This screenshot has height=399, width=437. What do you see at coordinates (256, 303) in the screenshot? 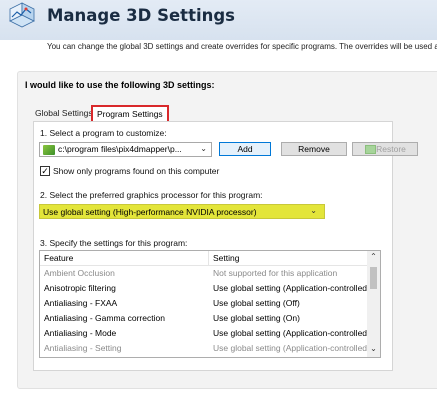
I see `setting-cell: Use global setting (Off)` at bounding box center [256, 303].